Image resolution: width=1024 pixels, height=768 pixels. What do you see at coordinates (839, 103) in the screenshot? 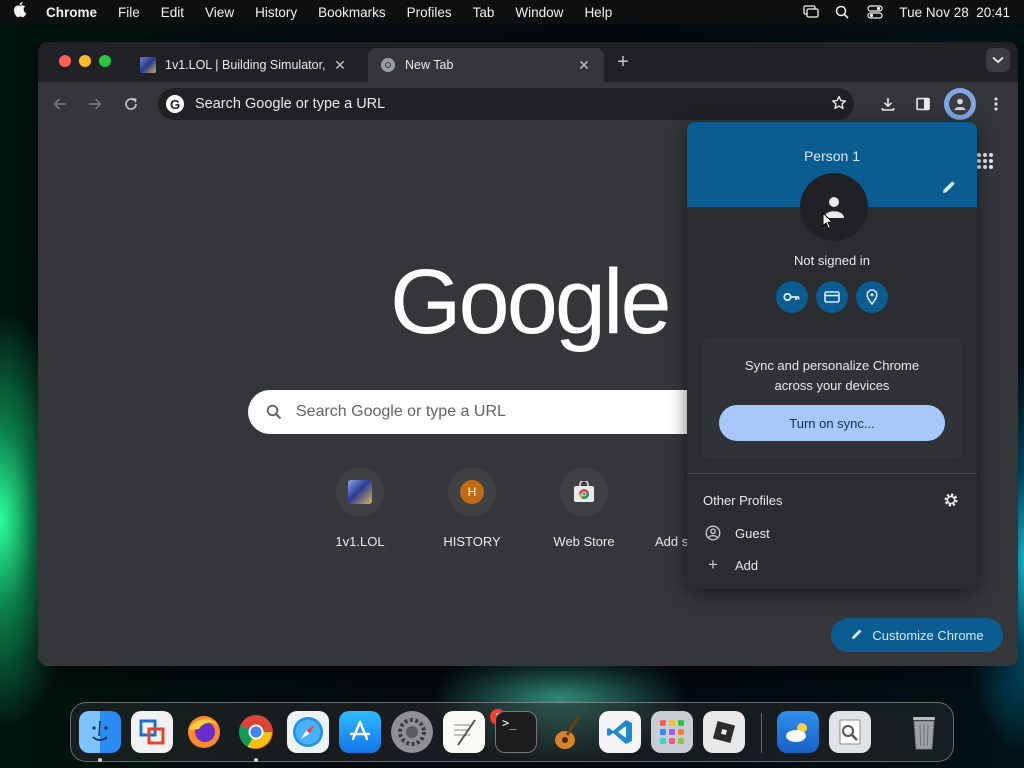
I see `bookmark-star-icon` at bounding box center [839, 103].